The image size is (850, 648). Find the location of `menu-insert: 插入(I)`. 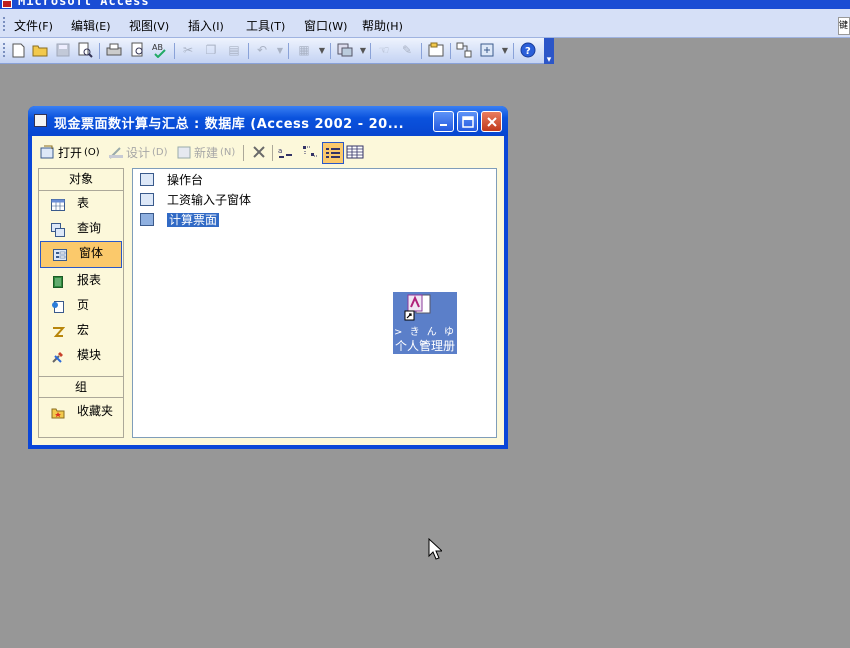

menu-insert: 插入(I) is located at coordinates (206, 25).